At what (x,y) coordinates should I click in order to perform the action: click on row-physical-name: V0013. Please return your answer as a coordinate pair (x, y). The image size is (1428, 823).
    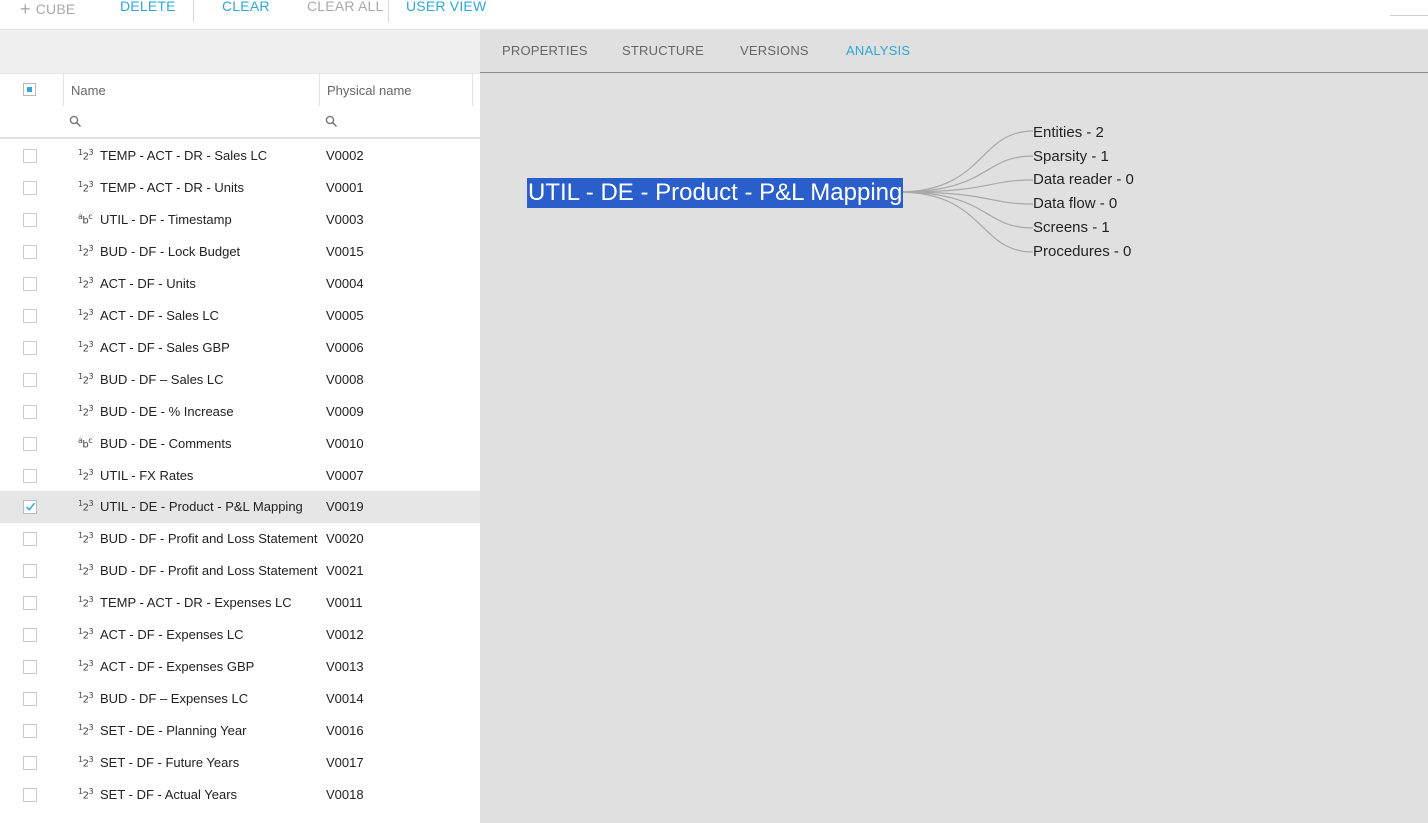
    Looking at the image, I should click on (345, 666).